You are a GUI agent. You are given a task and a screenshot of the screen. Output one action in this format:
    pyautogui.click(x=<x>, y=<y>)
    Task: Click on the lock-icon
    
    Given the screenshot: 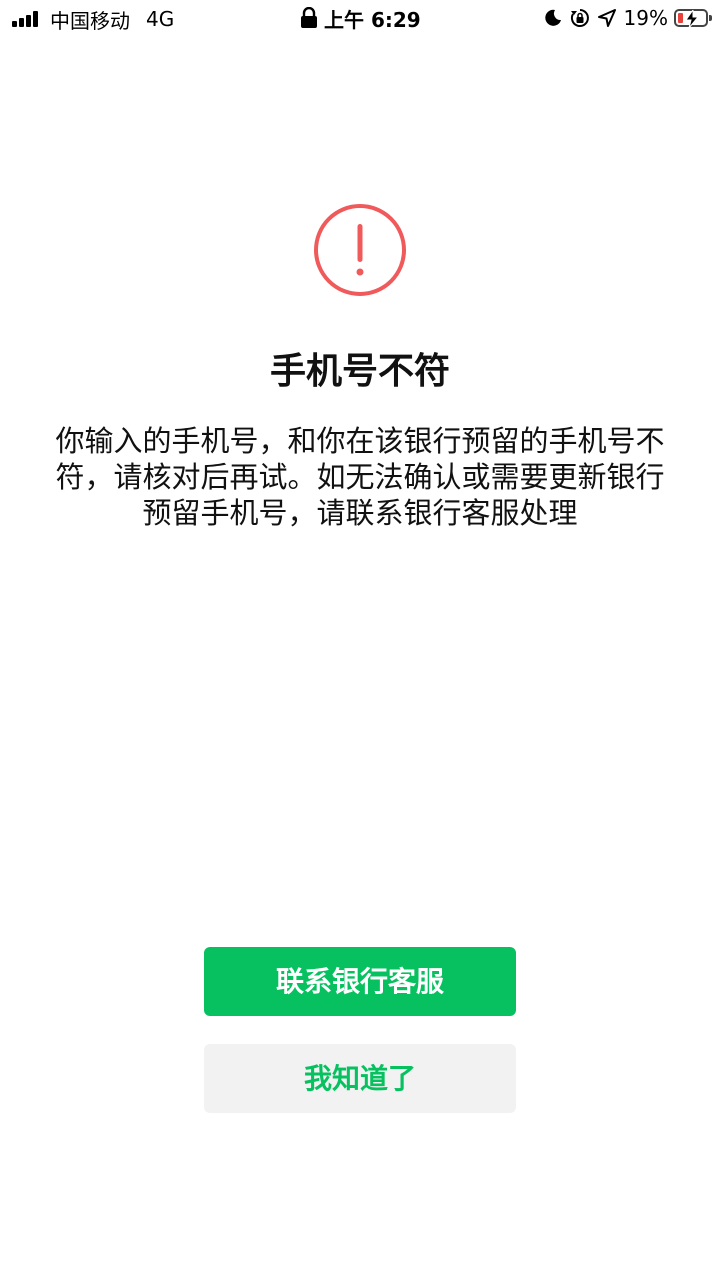 What is the action you would take?
    pyautogui.click(x=309, y=17)
    